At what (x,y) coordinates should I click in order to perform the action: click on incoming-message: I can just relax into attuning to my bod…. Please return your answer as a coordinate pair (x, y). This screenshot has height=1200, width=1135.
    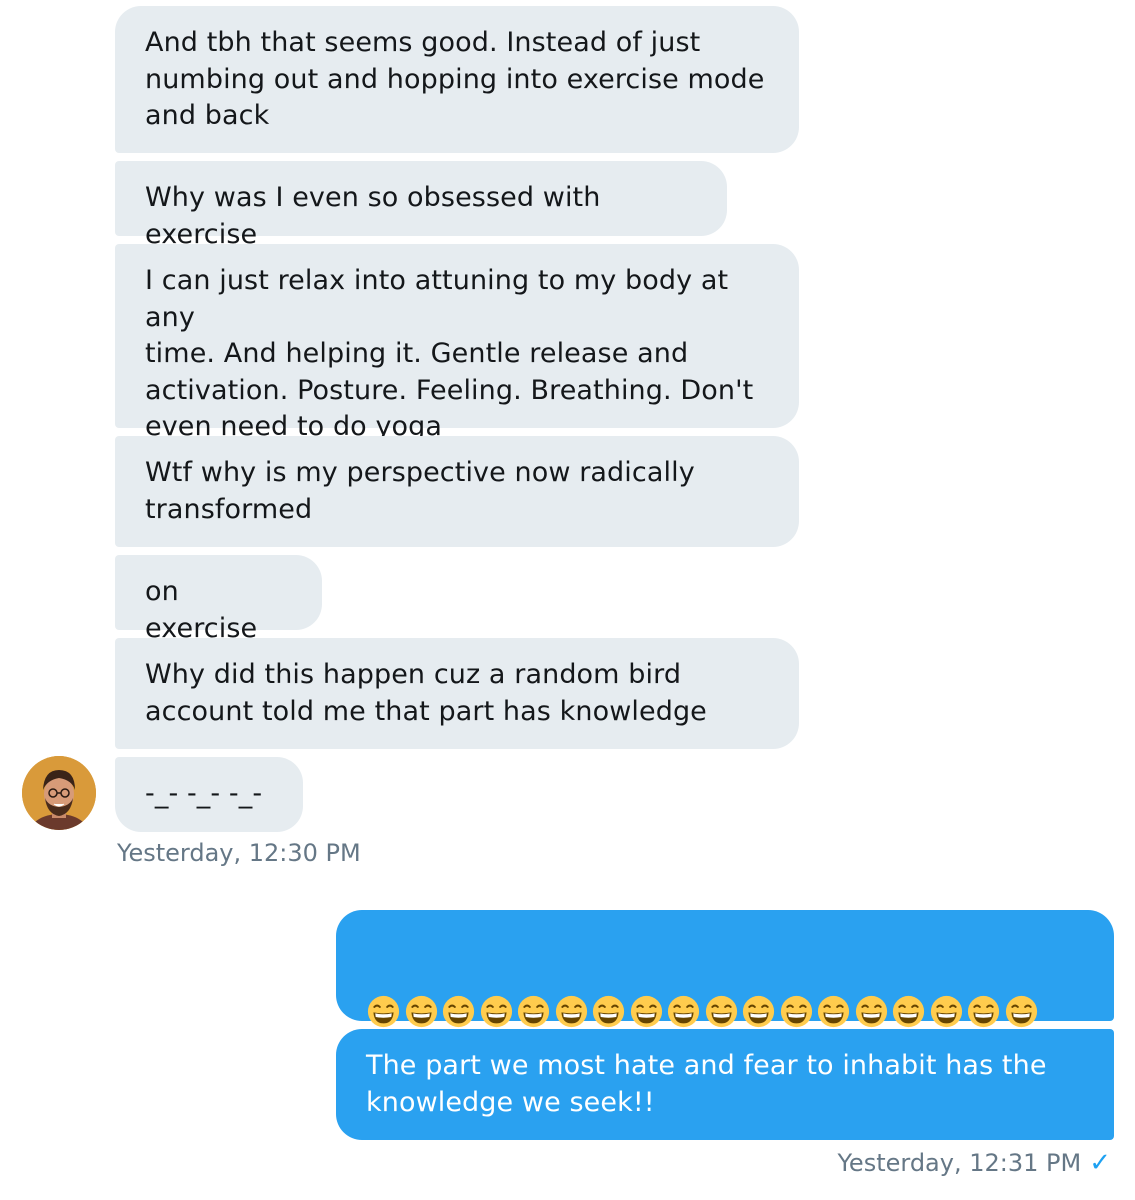
    Looking at the image, I should click on (457, 343).